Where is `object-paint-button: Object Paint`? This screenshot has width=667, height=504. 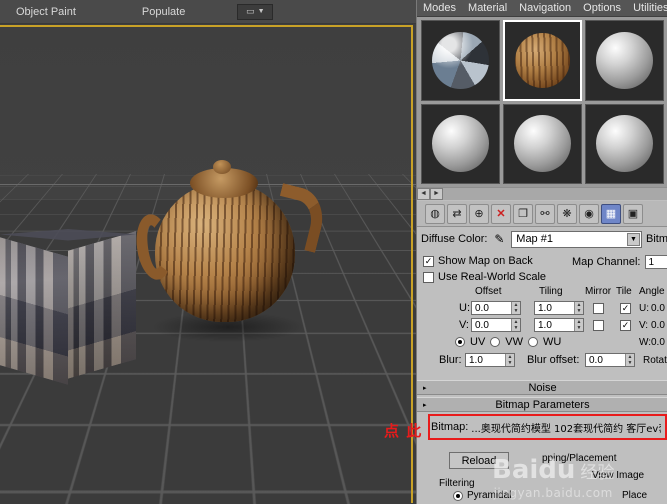 object-paint-button: Object Paint is located at coordinates (46, 12).